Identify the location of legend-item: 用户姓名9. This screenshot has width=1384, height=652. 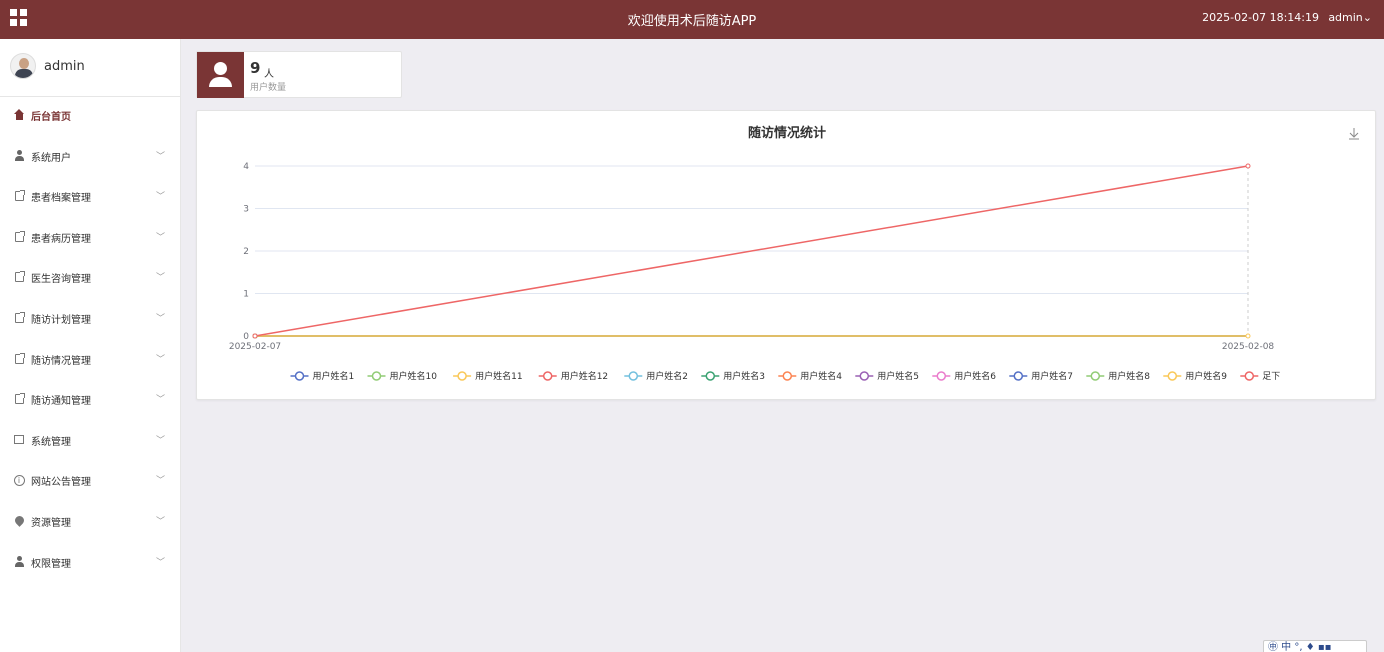
(1195, 376).